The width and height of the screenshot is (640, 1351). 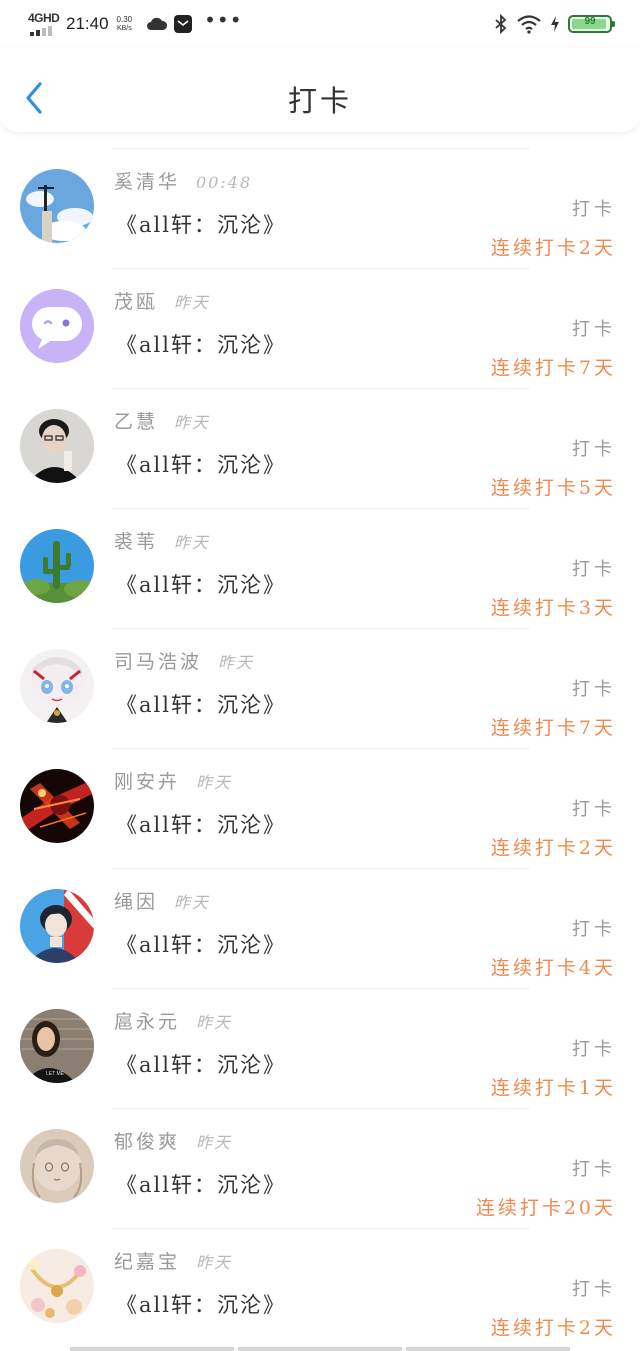 I want to click on network-label: 4GHD, so click(x=44, y=18).